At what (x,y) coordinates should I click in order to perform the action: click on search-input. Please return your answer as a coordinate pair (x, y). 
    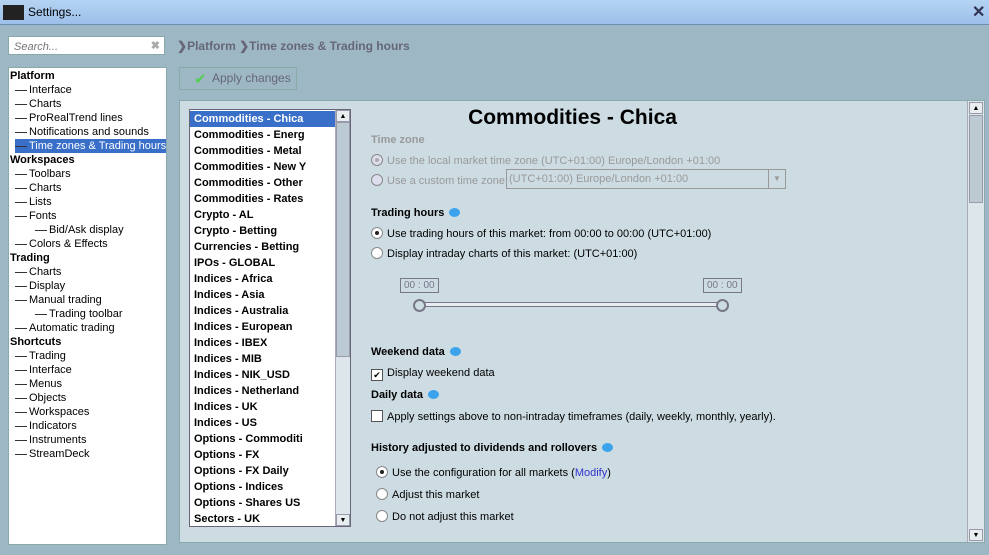
    Looking at the image, I should click on (74, 47).